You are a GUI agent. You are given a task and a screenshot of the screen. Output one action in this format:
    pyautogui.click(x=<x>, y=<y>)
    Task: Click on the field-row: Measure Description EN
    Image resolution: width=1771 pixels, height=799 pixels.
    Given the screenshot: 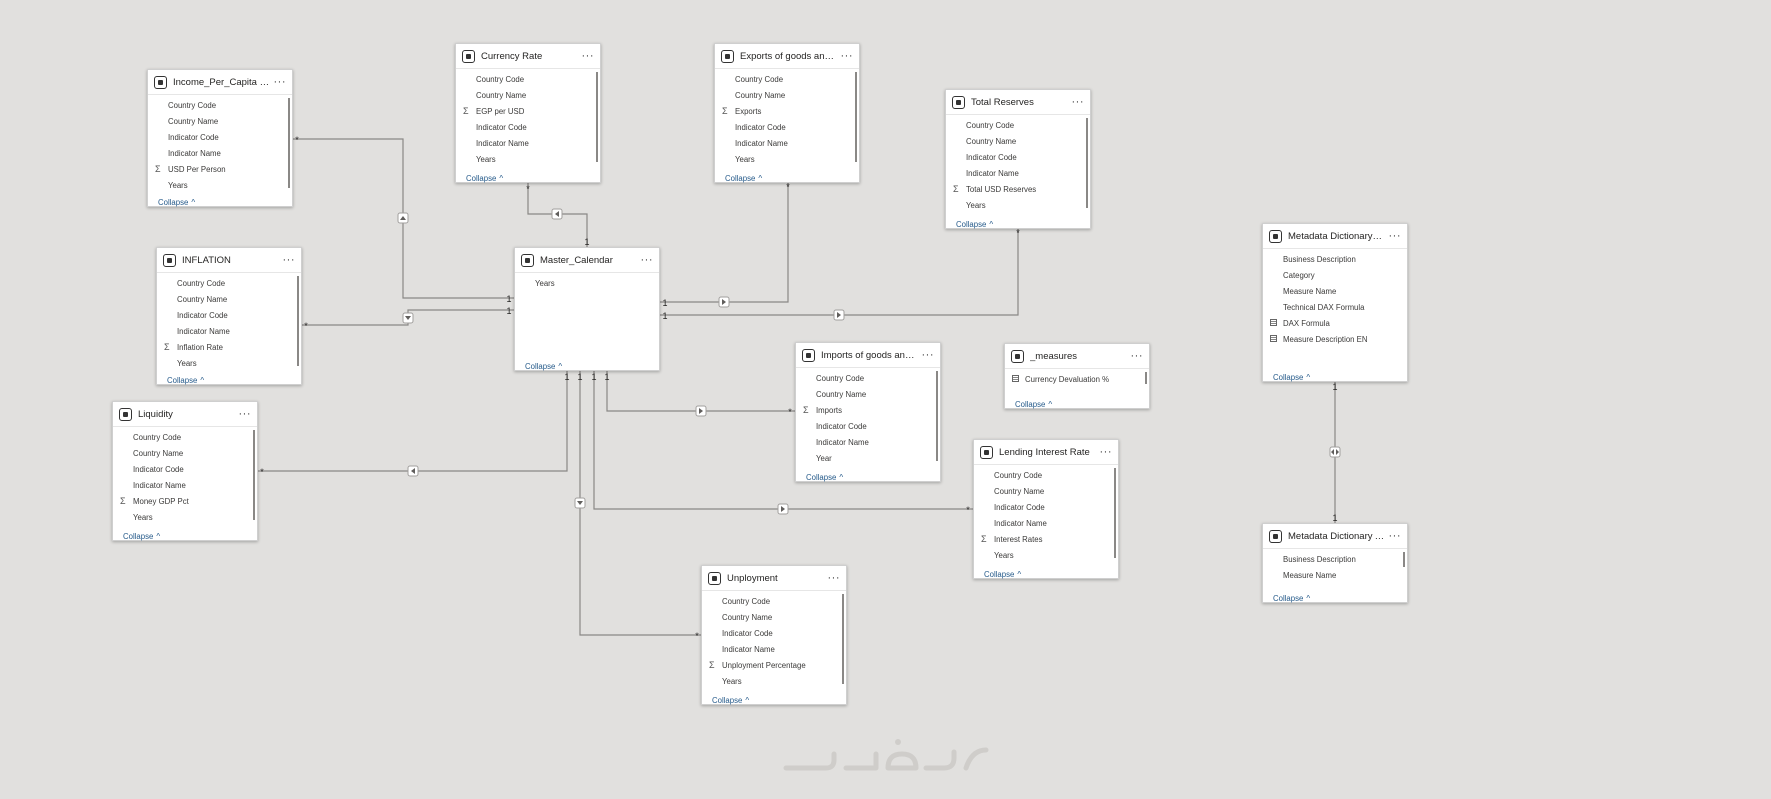 What is the action you would take?
    pyautogui.click(x=1335, y=339)
    